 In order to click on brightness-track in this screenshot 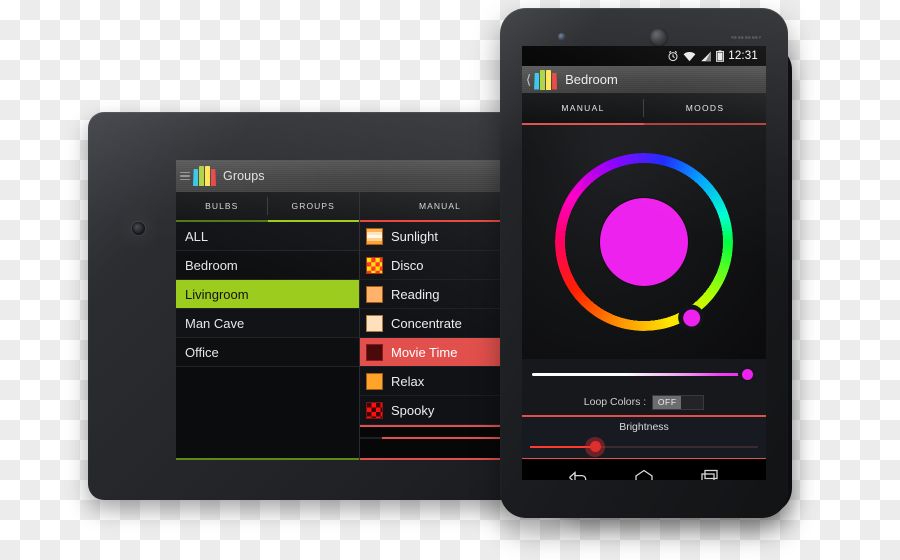, I will do `click(644, 446)`.